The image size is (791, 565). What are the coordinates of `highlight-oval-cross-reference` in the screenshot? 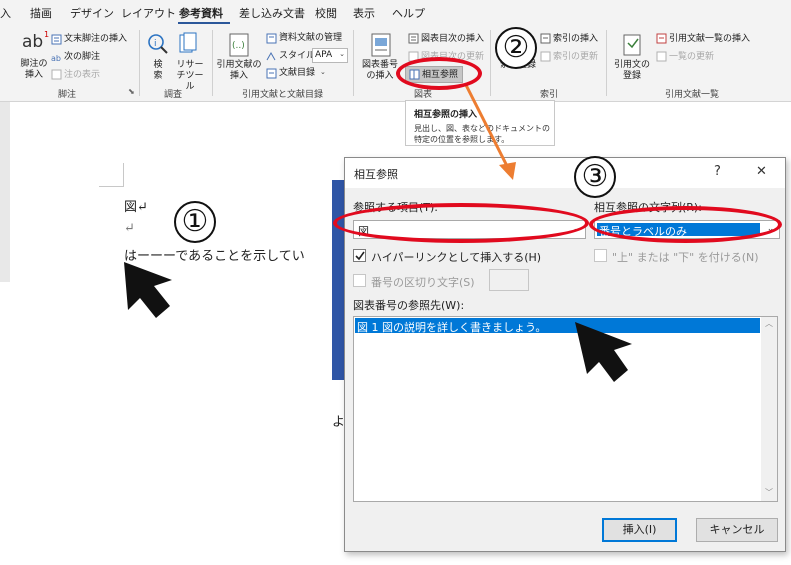 It's located at (439, 73).